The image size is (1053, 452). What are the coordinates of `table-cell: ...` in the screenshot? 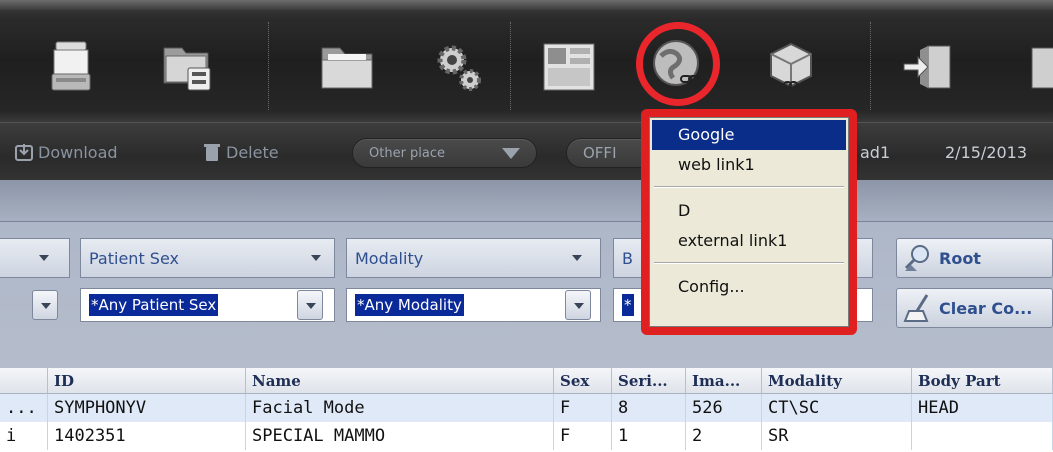 It's located at (24, 408).